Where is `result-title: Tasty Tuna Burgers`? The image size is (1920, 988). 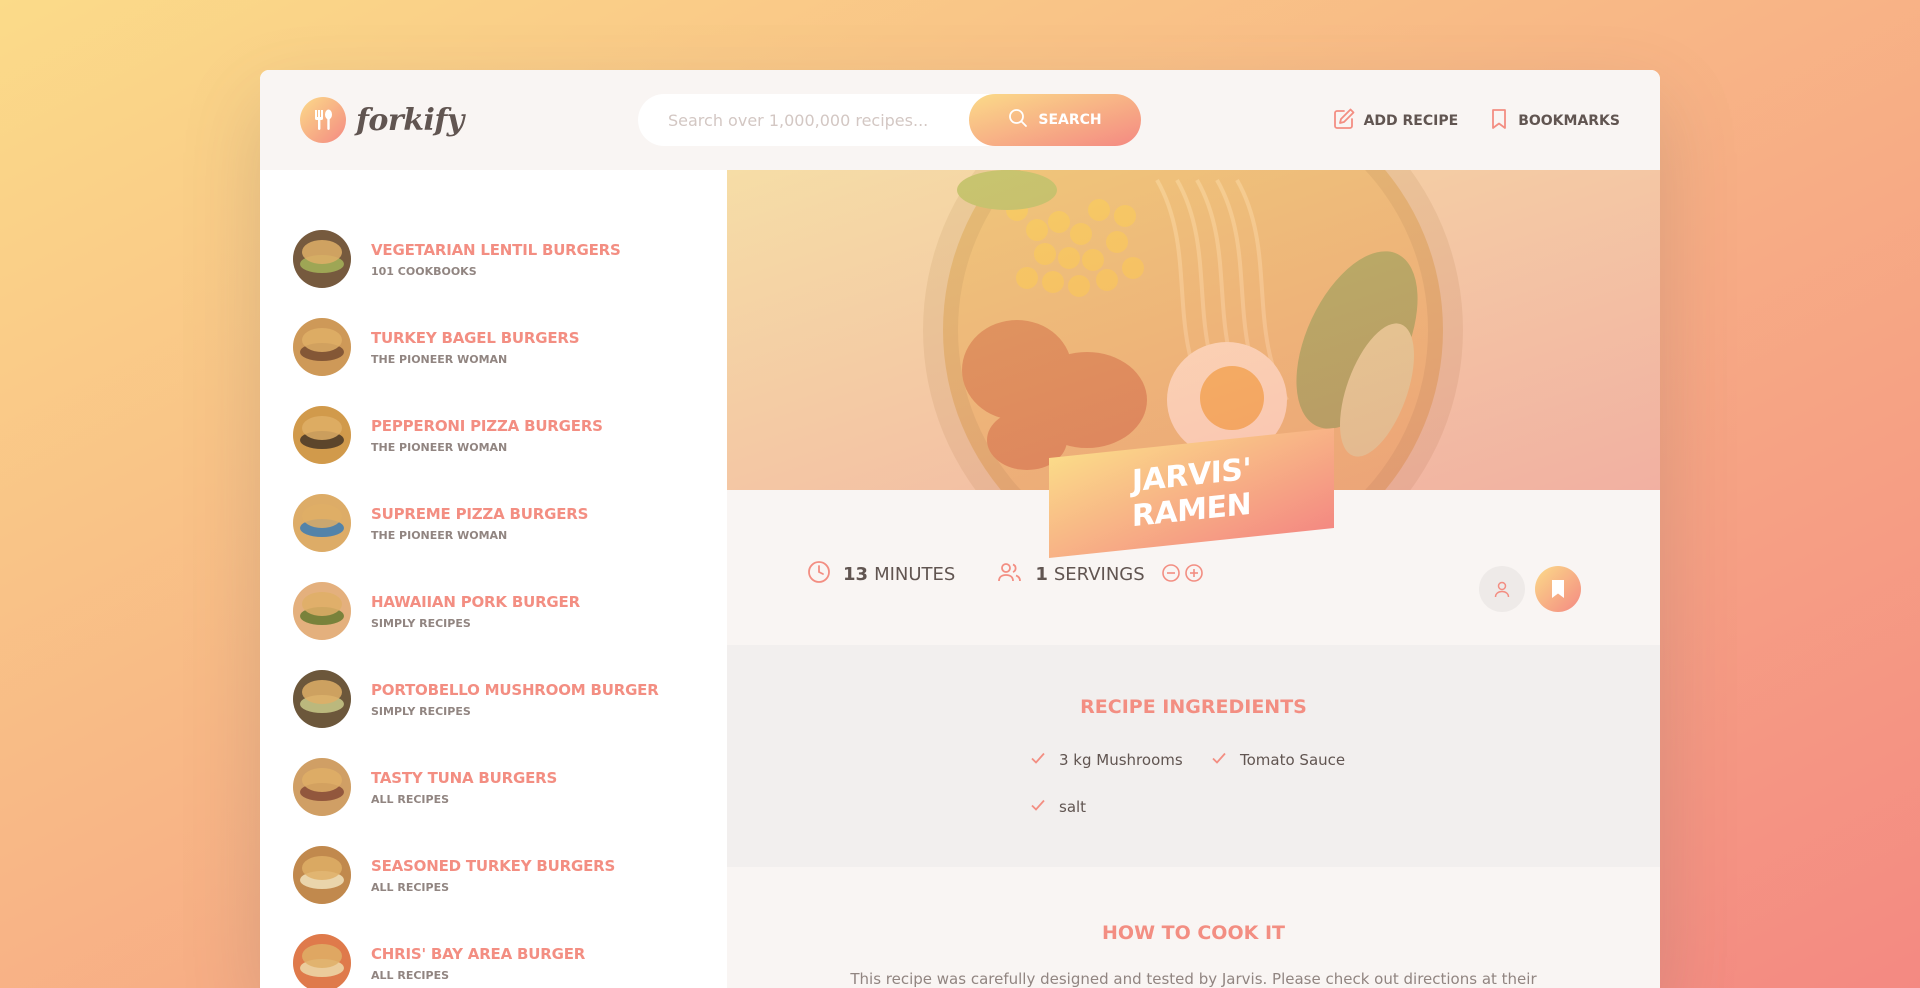
result-title: Tasty Tuna Burgers is located at coordinates (464, 777).